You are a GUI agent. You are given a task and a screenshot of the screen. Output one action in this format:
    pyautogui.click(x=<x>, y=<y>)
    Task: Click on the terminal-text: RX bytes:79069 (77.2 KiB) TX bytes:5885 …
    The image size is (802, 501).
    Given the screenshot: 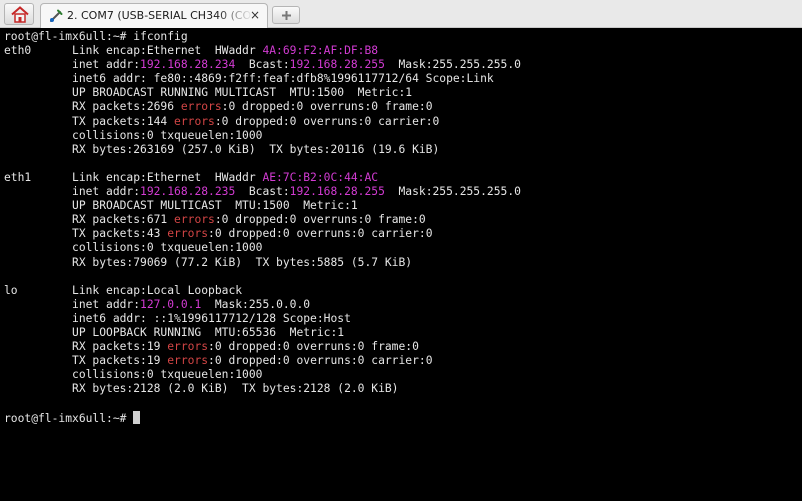 What is the action you would take?
    pyautogui.click(x=208, y=262)
    